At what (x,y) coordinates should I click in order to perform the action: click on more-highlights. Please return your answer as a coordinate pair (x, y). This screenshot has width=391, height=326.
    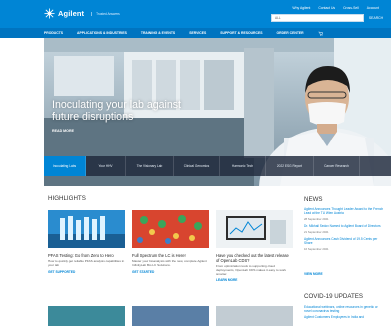
    Looking at the image, I should click on (170, 316).